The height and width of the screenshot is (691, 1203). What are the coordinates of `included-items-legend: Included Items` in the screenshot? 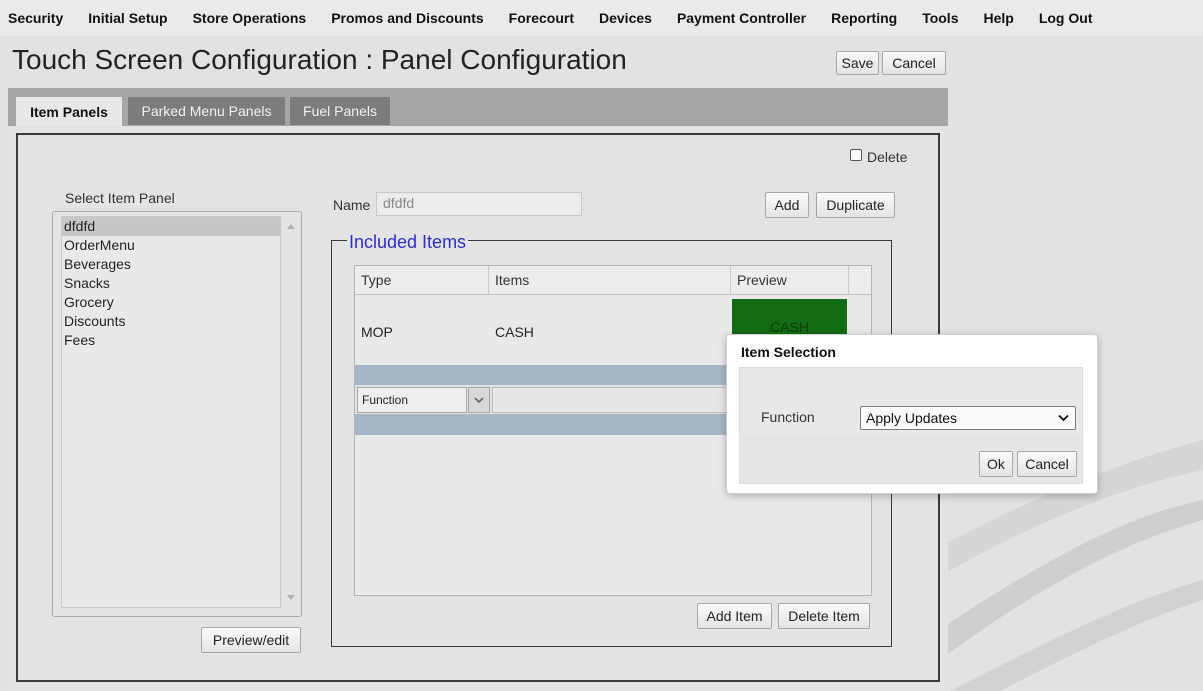 It's located at (408, 242).